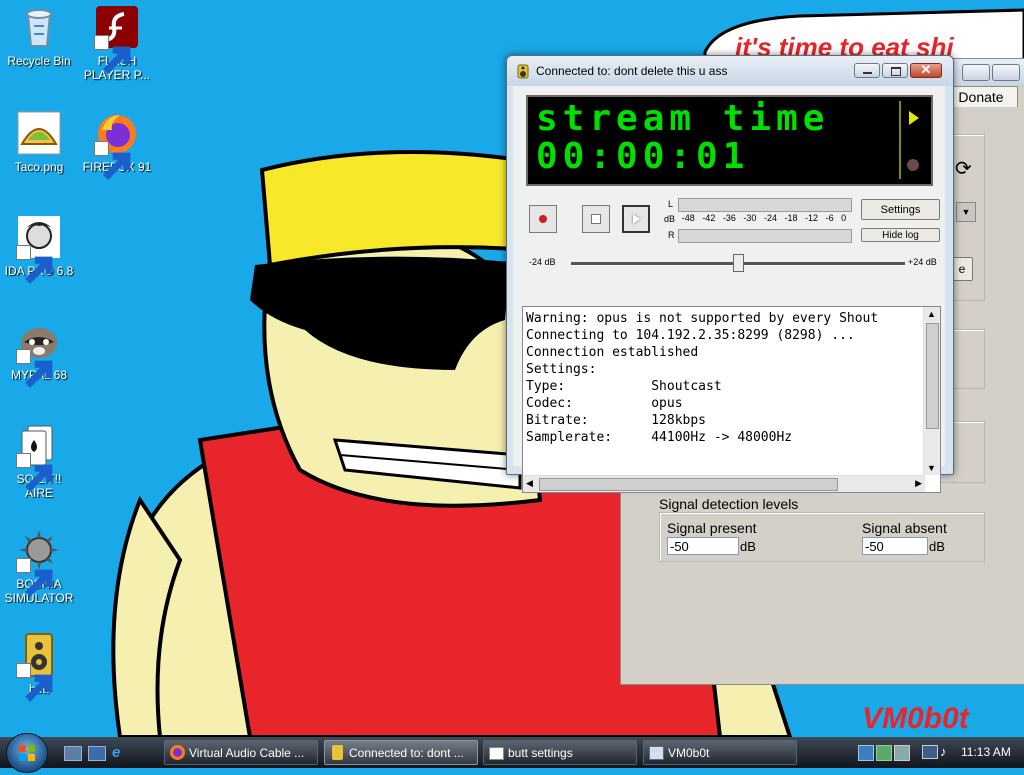 The height and width of the screenshot is (775, 1024). What do you see at coordinates (632, 71) in the screenshot?
I see `window-title: Connected to: dont delete this u ass` at bounding box center [632, 71].